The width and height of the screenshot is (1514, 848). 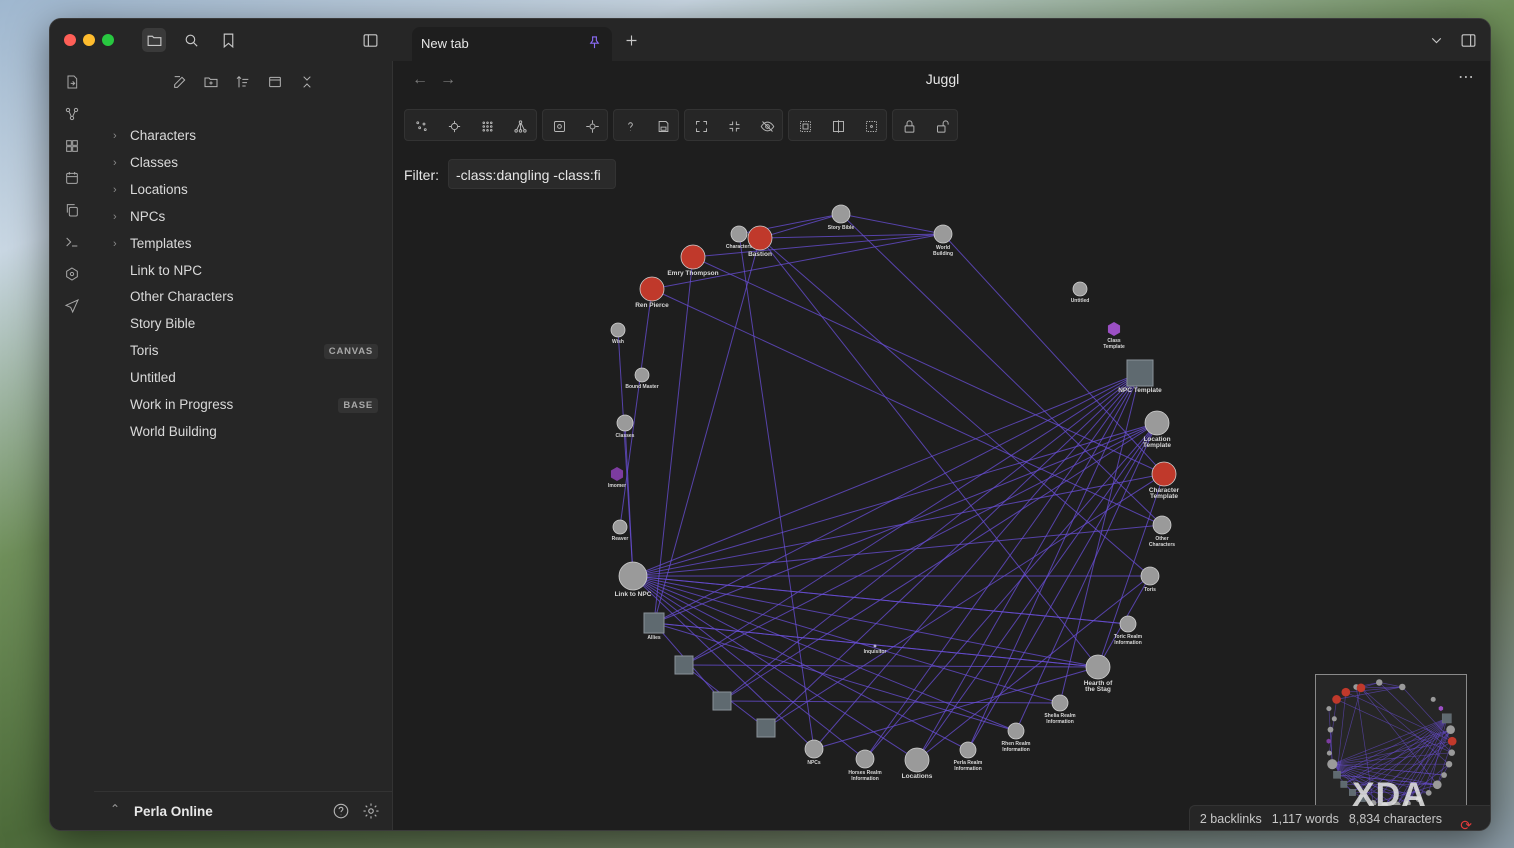 I want to click on search-icon, so click(x=191, y=40).